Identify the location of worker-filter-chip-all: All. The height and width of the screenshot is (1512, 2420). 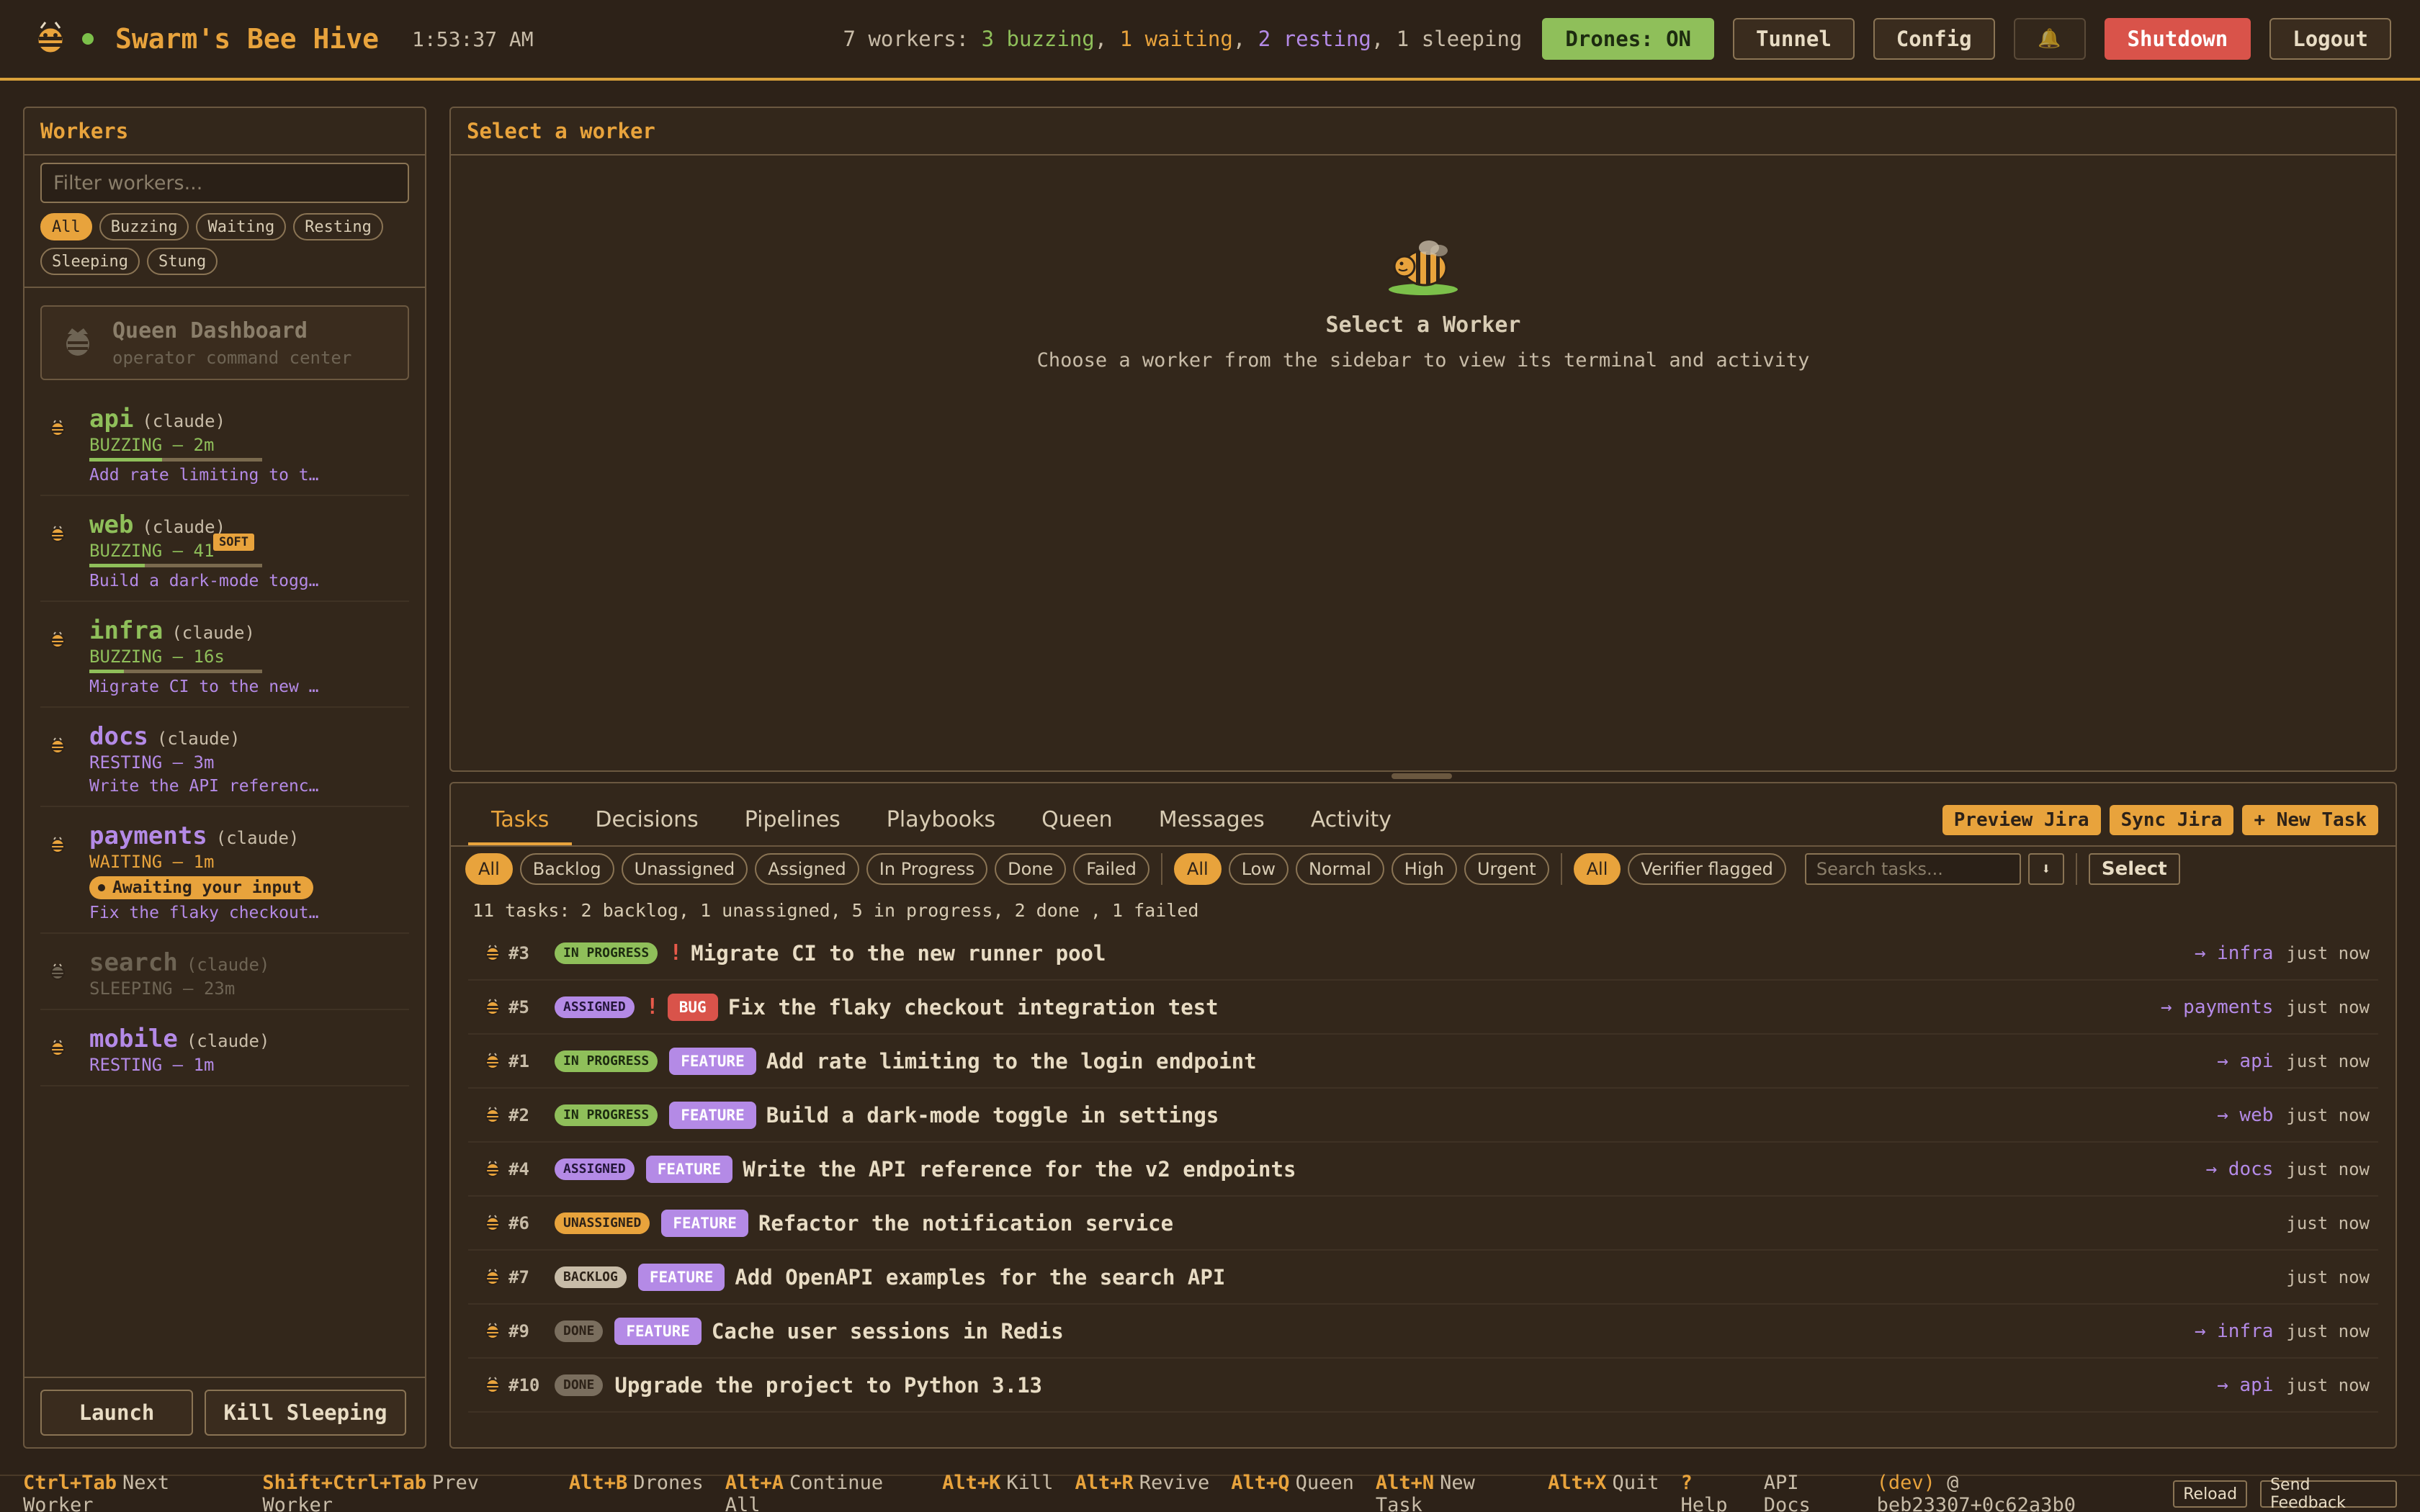
(66, 226).